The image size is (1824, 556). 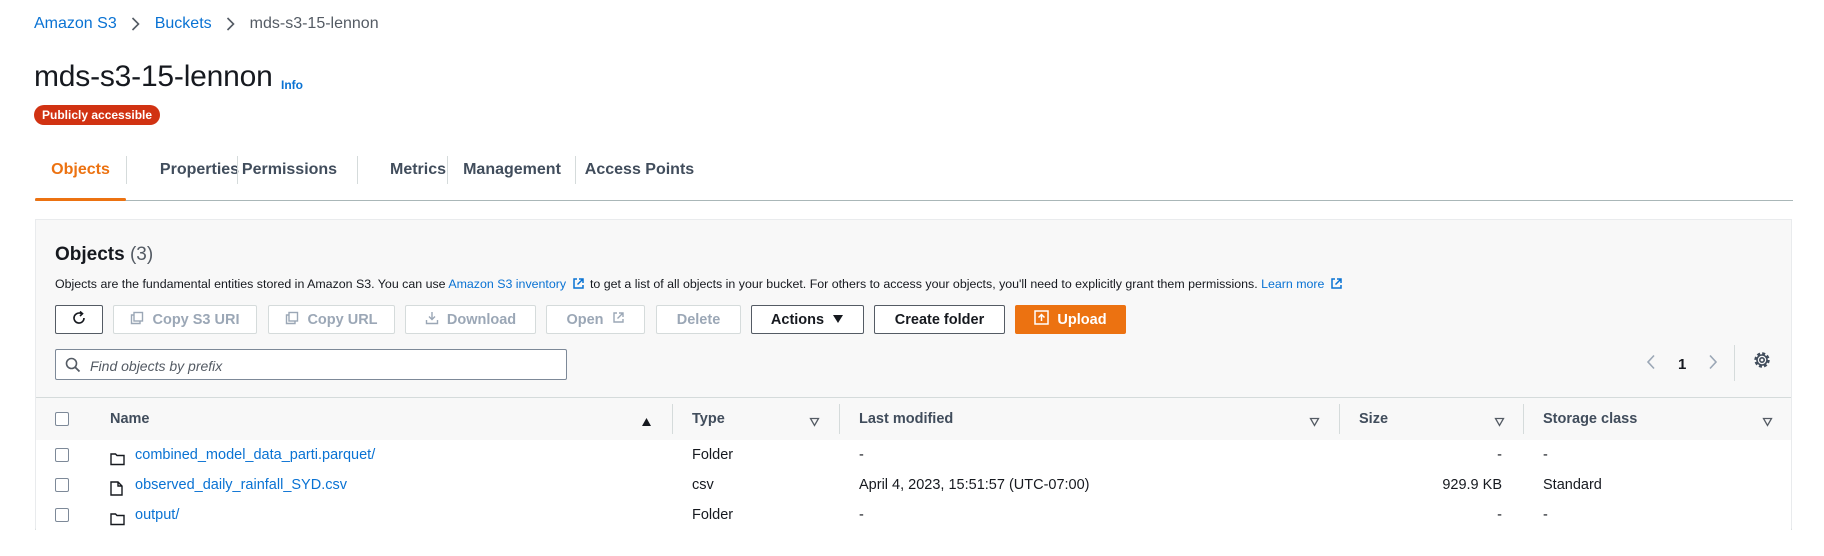 What do you see at coordinates (1373, 419) in the screenshot?
I see `column-header-size: Size` at bounding box center [1373, 419].